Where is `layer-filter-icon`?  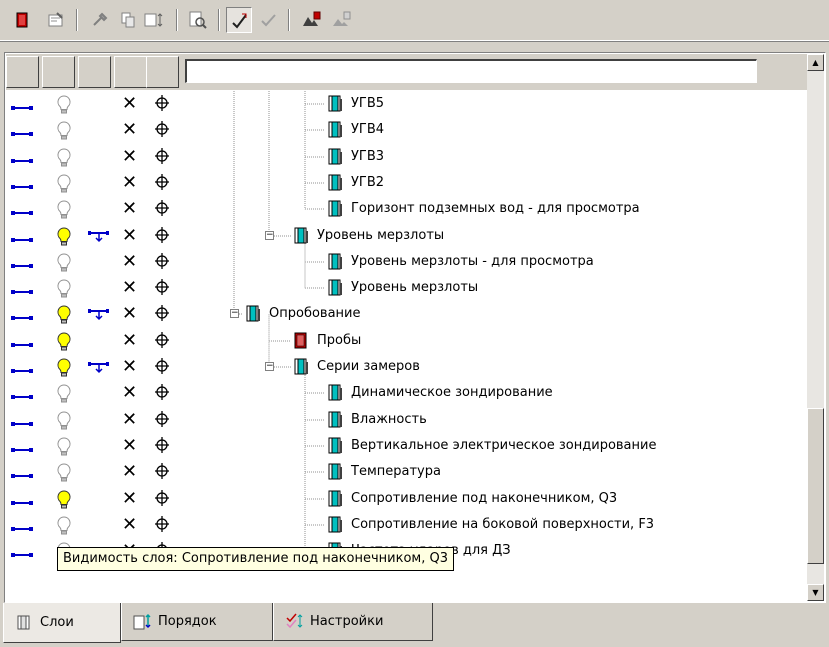 layer-filter-icon is located at coordinates (342, 20).